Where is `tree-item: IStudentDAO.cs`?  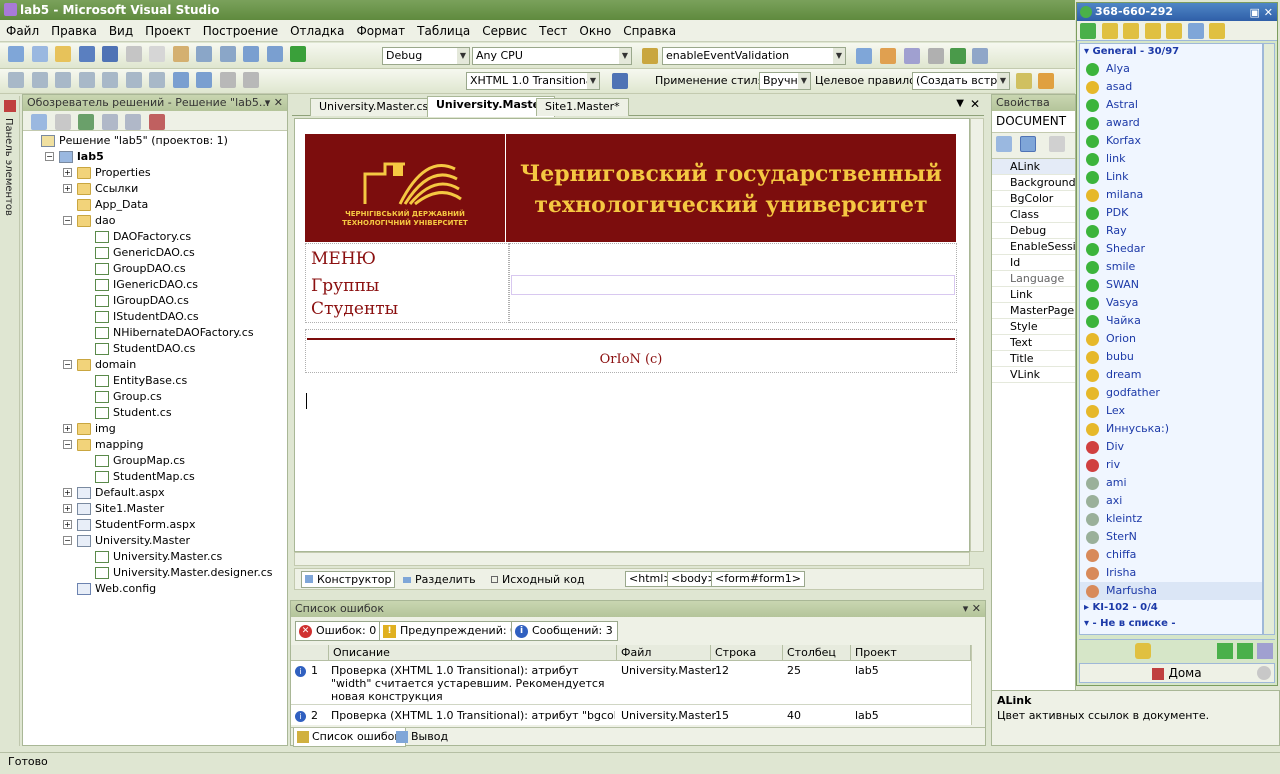 tree-item: IStudentDAO.cs is located at coordinates (155, 317).